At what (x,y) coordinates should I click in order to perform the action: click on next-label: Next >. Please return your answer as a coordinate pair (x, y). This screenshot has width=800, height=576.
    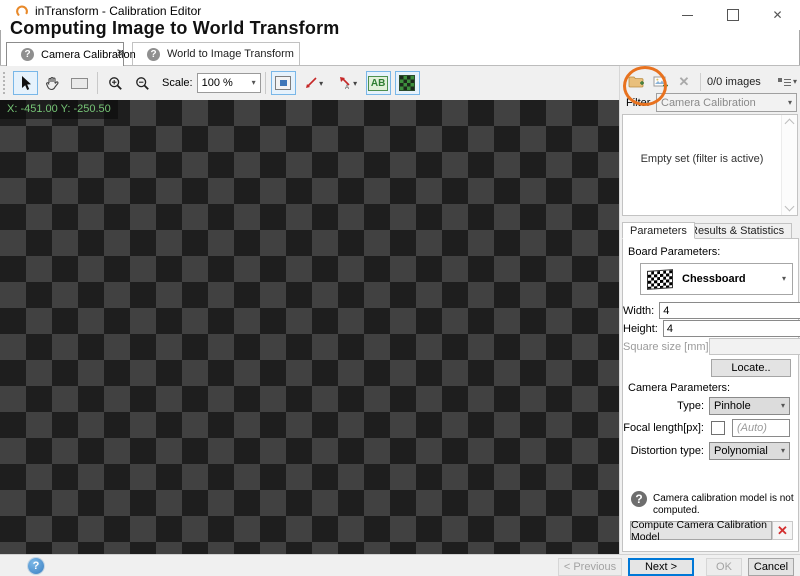
    Looking at the image, I should click on (661, 567).